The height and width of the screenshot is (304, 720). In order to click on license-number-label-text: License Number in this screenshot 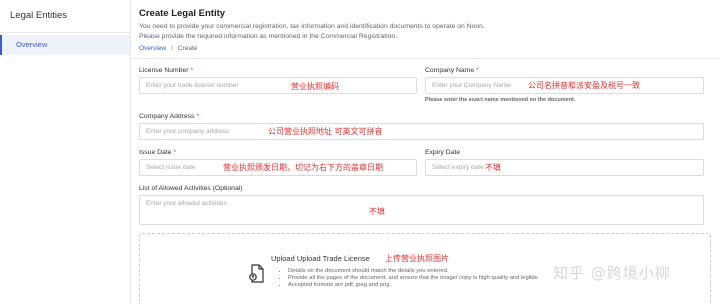, I will do `click(164, 70)`.